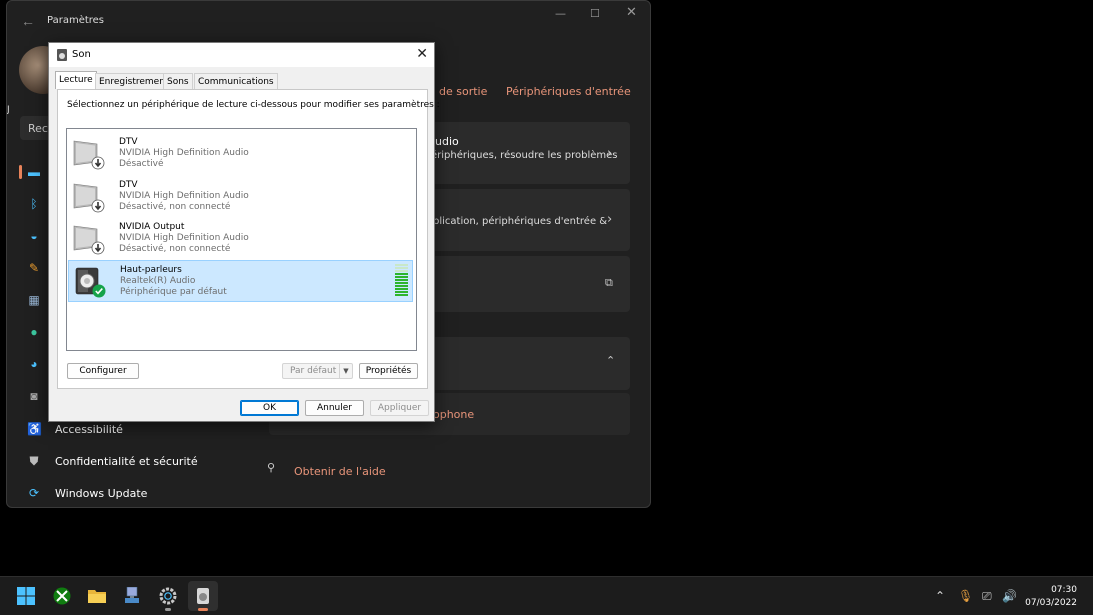 The height and width of the screenshot is (615, 1093). Describe the element at coordinates (34, 300) in the screenshot. I see `apps-icon: ▦` at that location.